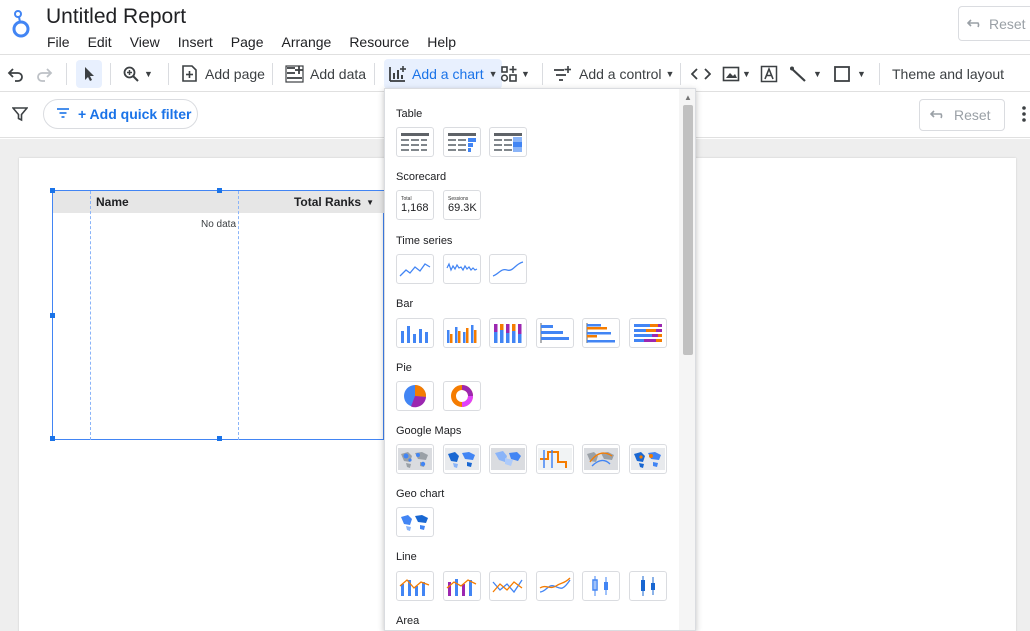 The height and width of the screenshot is (631, 1030). I want to click on filled-map-option, so click(462, 459).